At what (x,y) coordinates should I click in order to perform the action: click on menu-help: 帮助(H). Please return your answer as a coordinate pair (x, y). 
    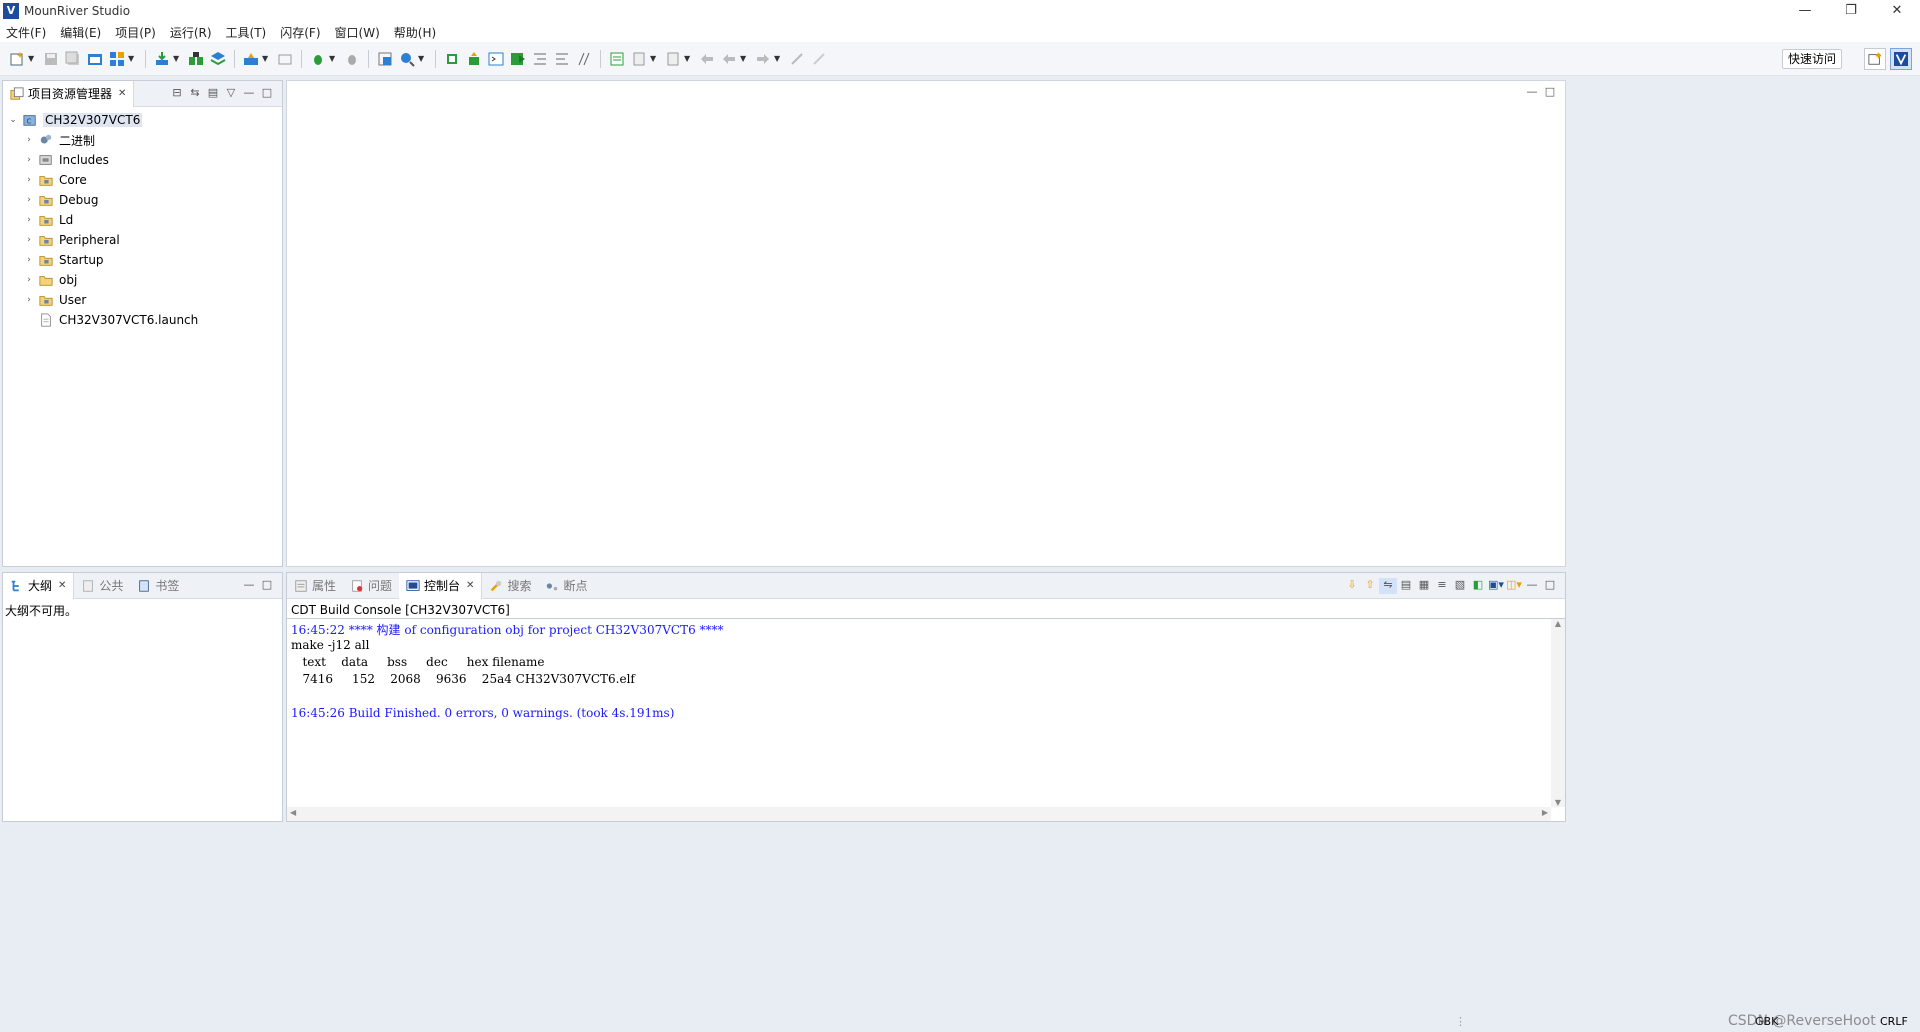
    Looking at the image, I should click on (415, 32).